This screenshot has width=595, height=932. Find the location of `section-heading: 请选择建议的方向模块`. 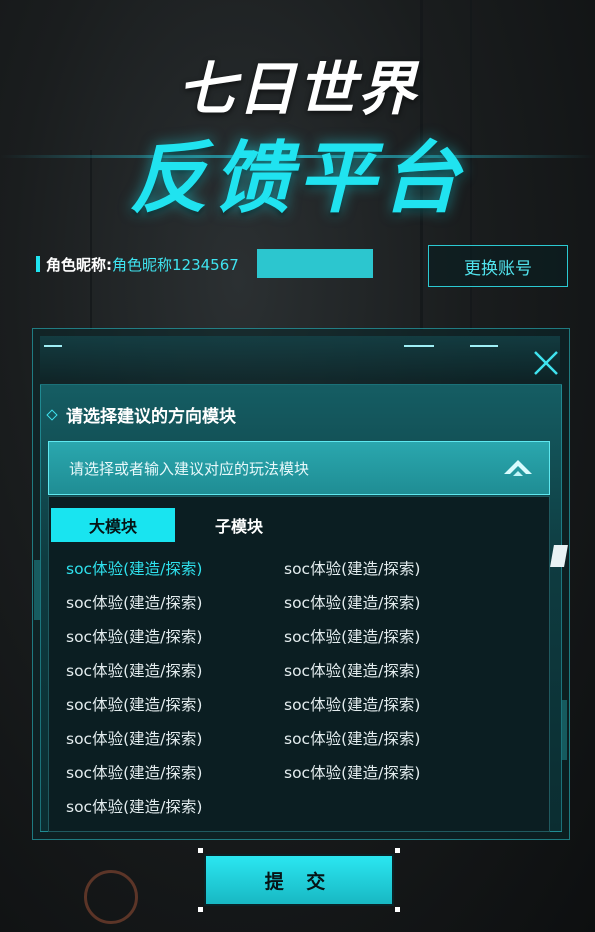

section-heading: 请选择建议的方向模块 is located at coordinates (141, 414).